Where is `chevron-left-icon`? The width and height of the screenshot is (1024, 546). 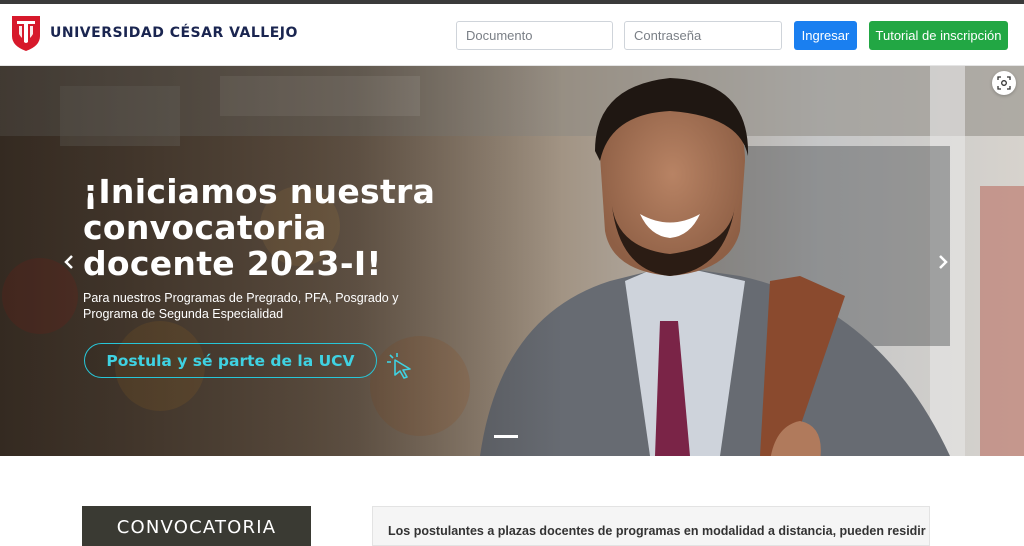
chevron-left-icon is located at coordinates (69, 262).